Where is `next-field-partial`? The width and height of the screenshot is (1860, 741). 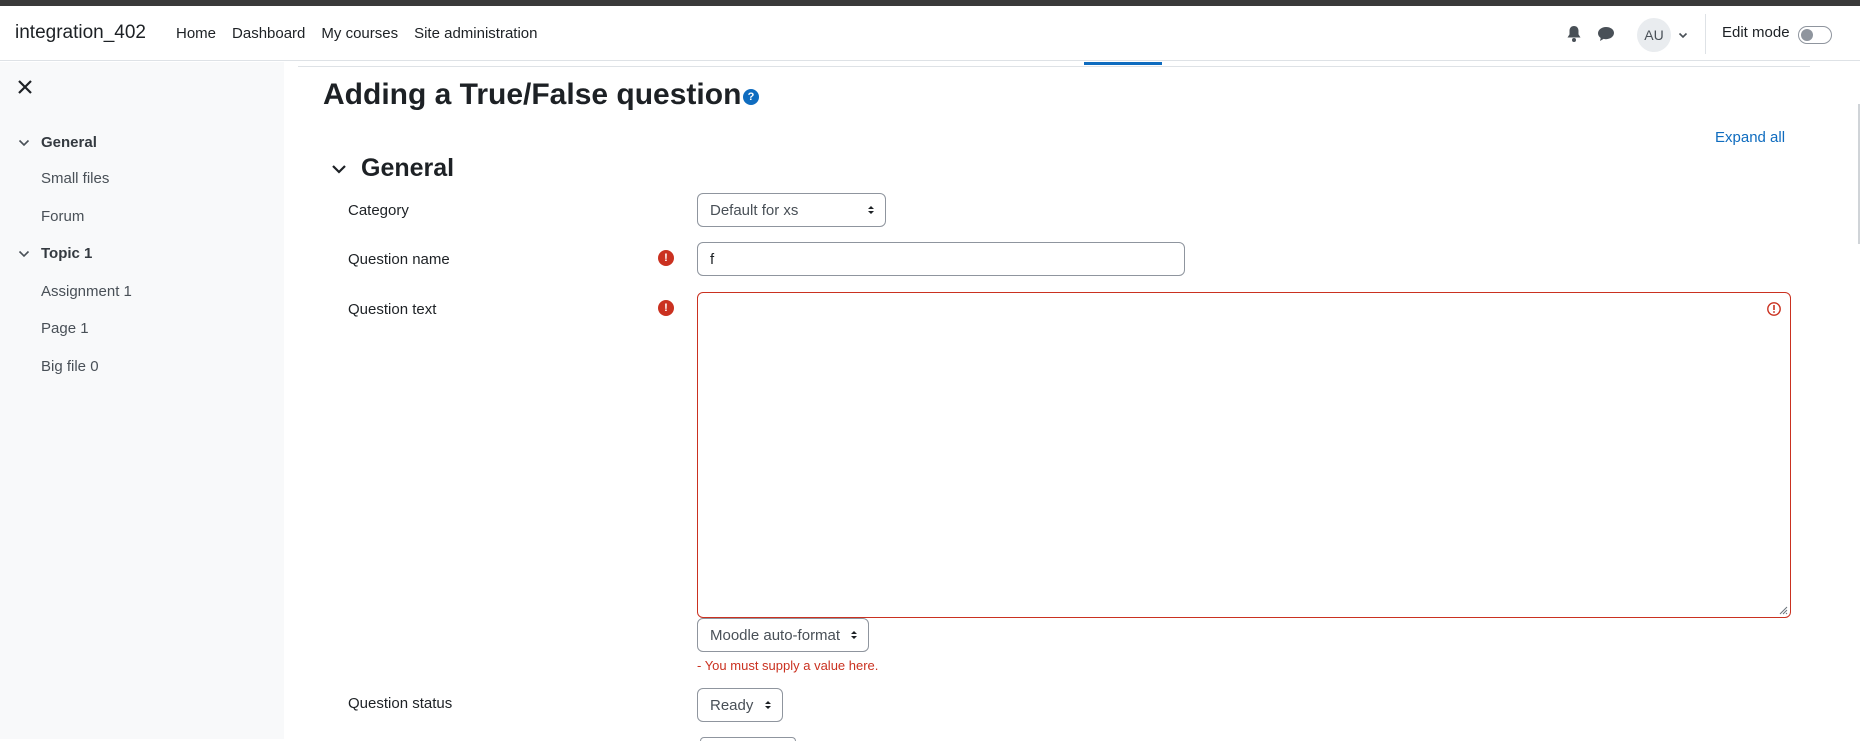
next-field-partial is located at coordinates (748, 739).